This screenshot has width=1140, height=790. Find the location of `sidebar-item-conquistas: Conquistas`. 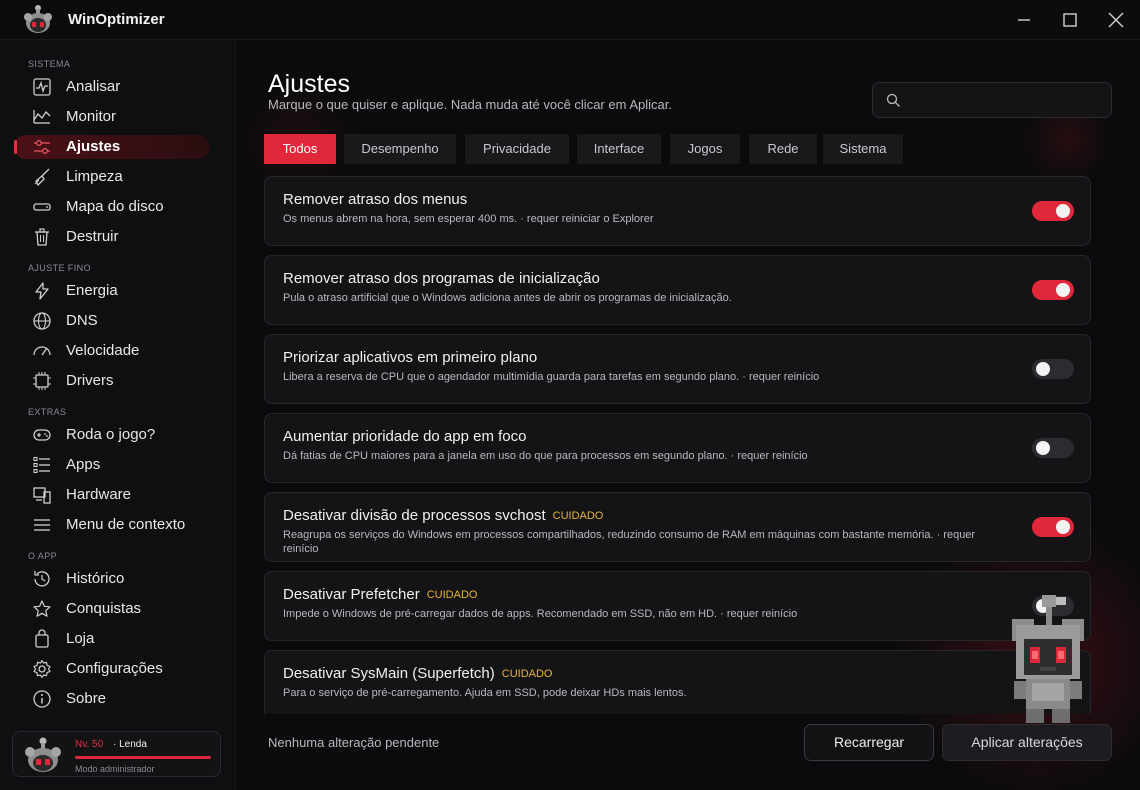

sidebar-item-conquistas: Conquistas is located at coordinates (112, 609).